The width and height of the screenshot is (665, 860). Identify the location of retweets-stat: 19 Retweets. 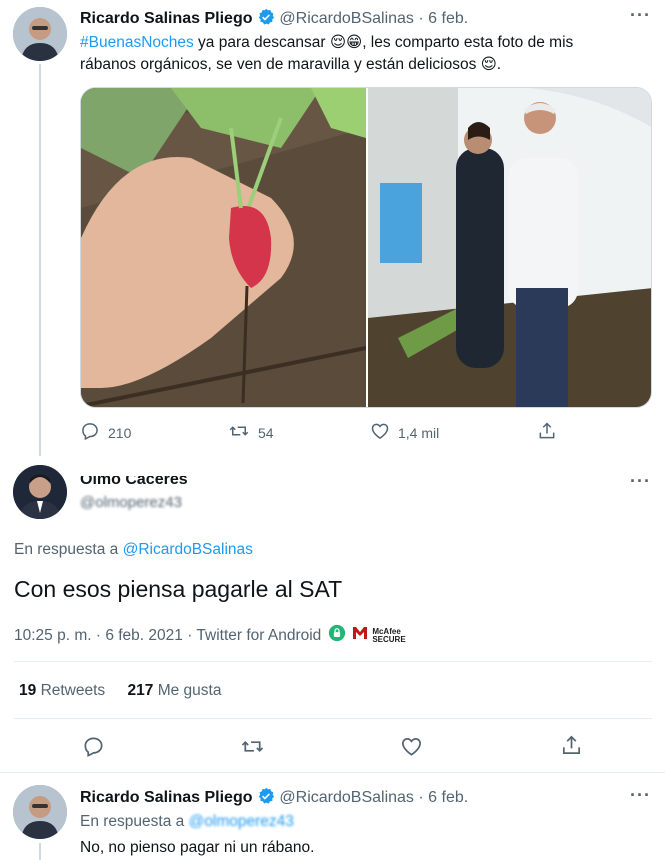
(64, 690).